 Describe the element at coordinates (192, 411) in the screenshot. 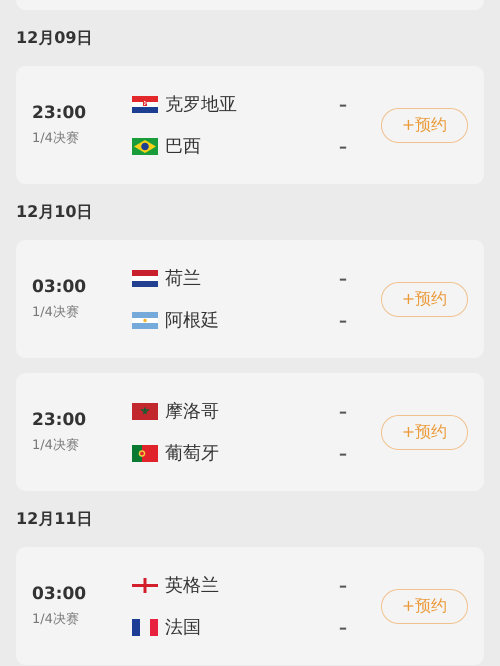

I see `team-name: 摩洛哥` at that location.